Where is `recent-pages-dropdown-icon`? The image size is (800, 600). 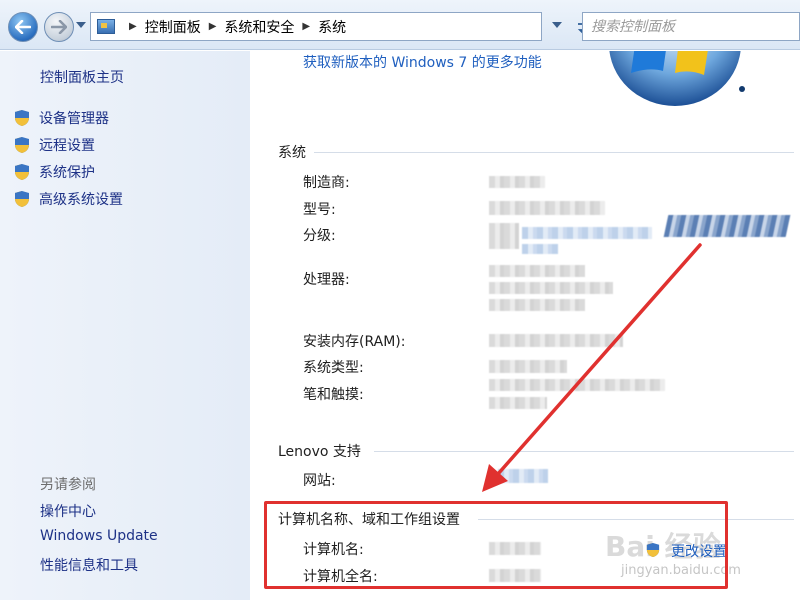 recent-pages-dropdown-icon is located at coordinates (81, 25).